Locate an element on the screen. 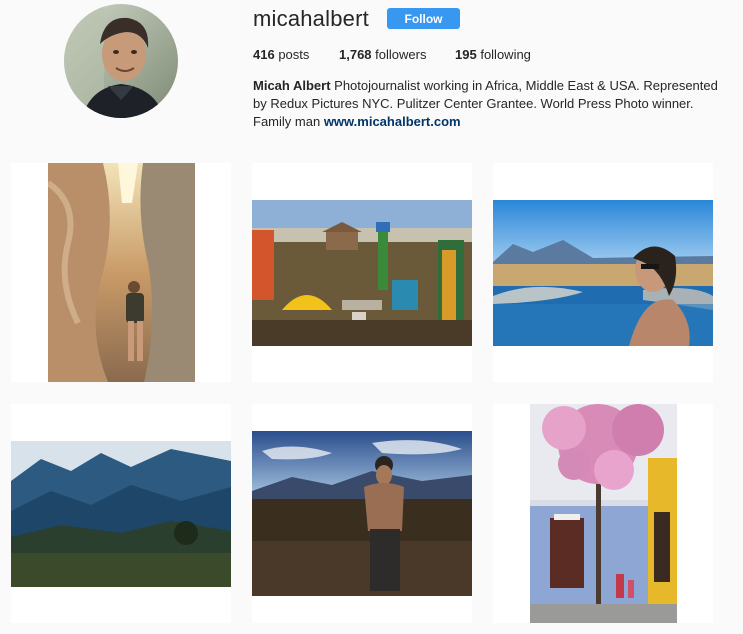  bio-website-link: www.micahalbert.com is located at coordinates (392, 121).